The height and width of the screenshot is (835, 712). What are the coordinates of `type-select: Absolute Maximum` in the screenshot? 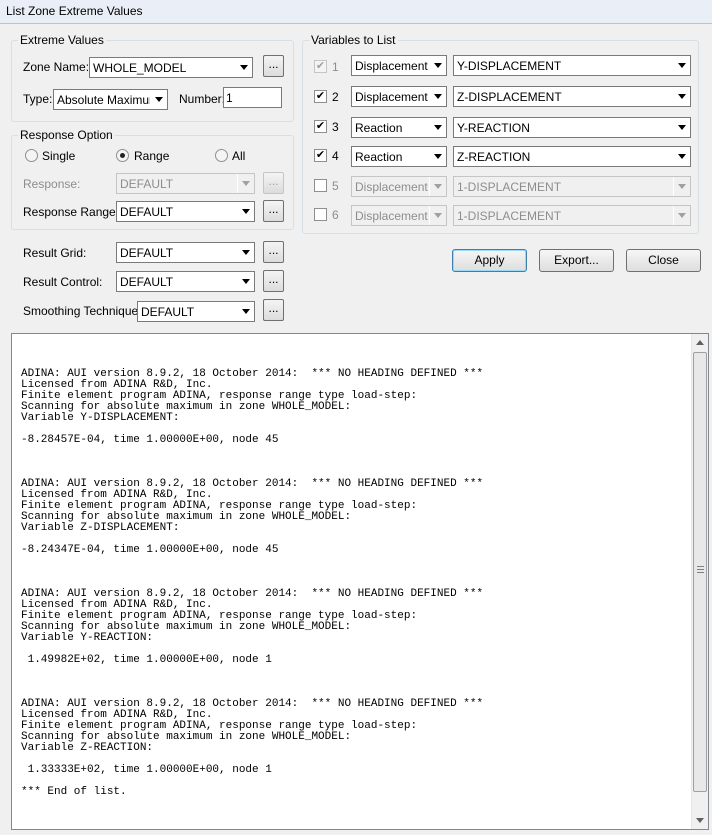 It's located at (110, 99).